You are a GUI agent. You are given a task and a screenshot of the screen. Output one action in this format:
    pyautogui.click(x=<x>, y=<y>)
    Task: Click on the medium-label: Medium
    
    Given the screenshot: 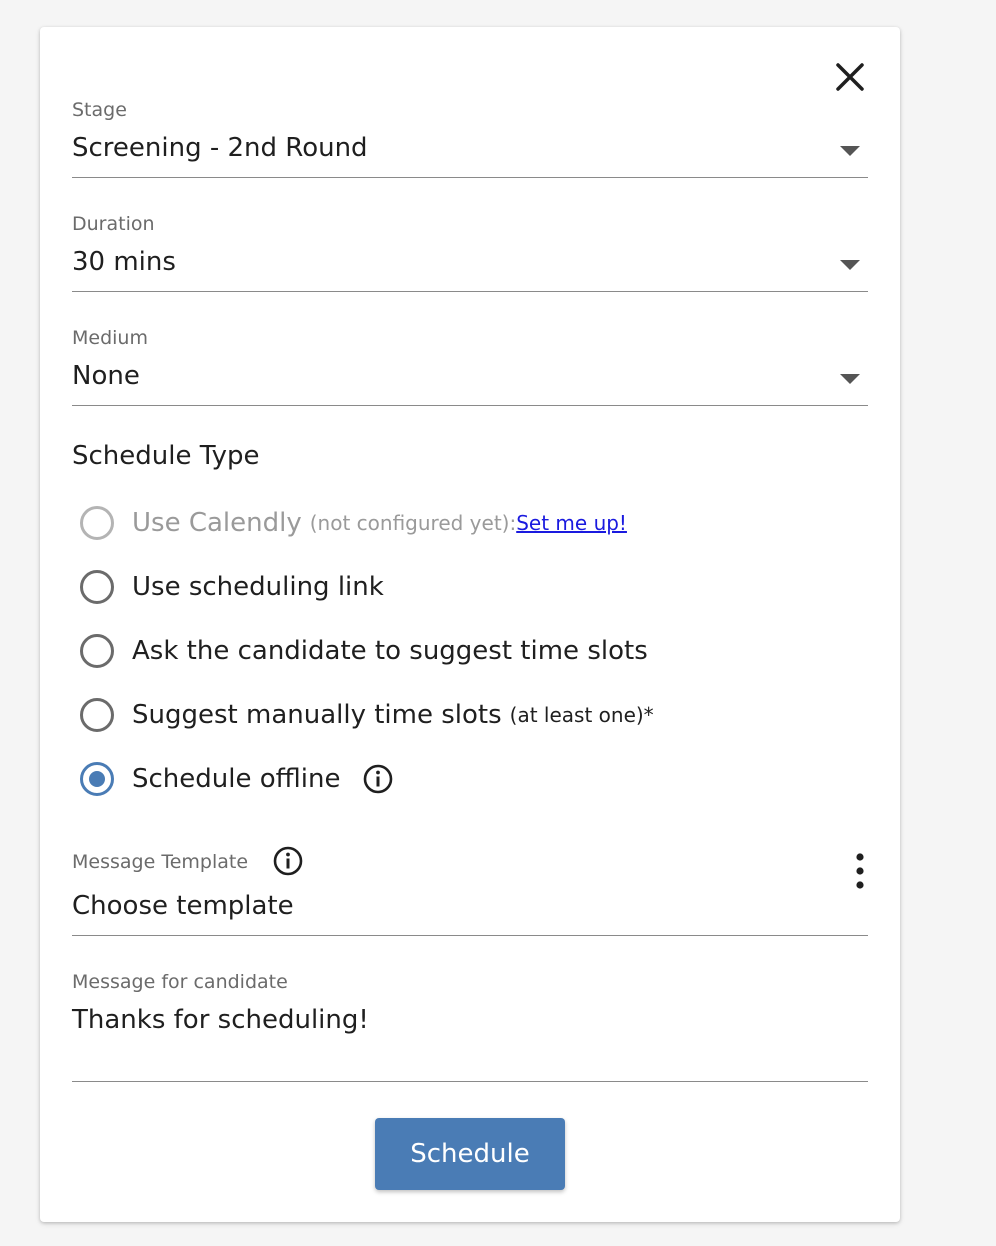 What is the action you would take?
    pyautogui.click(x=110, y=338)
    